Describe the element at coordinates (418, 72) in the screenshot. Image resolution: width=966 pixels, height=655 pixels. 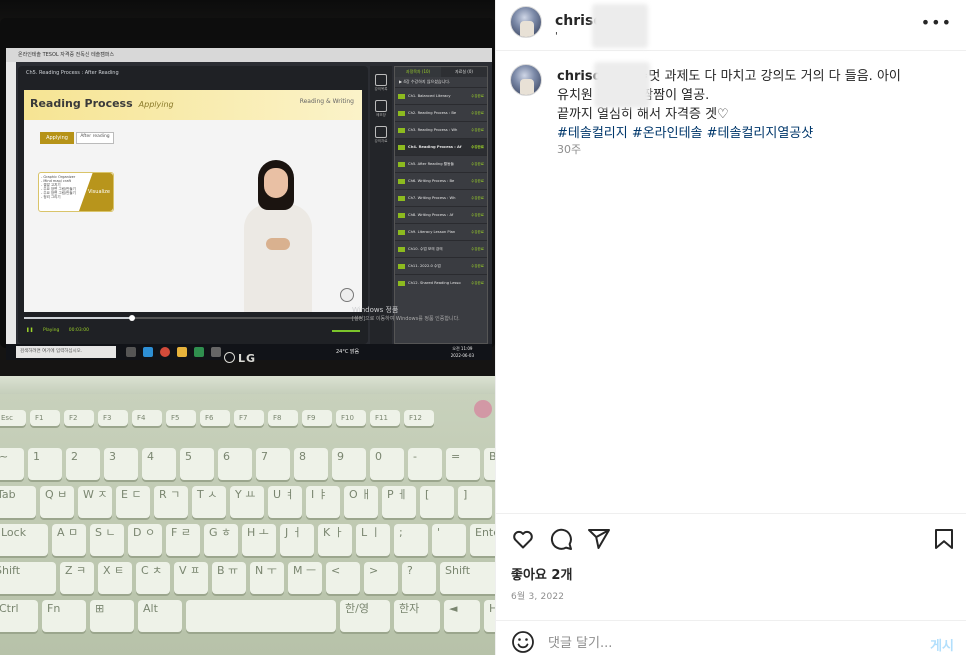
I see `tab-course-toc: 과정목차 (10)` at that location.